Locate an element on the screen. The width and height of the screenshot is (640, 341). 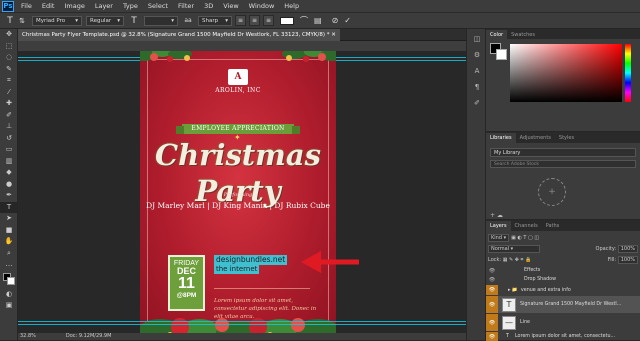
libraries-panel-tabs: Libraries Adjustments Styles is located at coordinates (563, 137).